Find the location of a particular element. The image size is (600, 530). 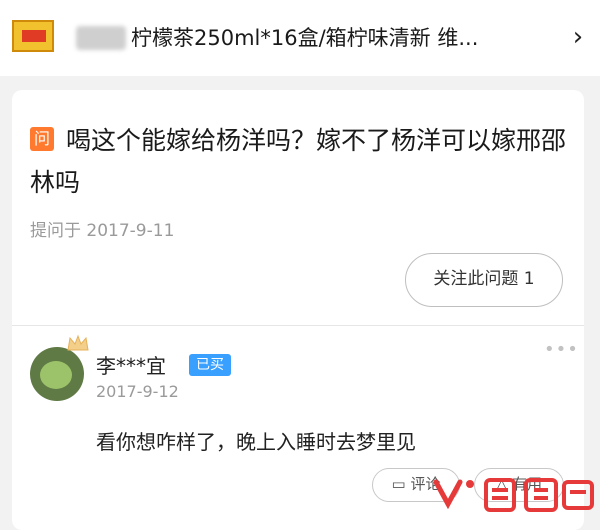

chevron-right-icon: › is located at coordinates (578, 37).